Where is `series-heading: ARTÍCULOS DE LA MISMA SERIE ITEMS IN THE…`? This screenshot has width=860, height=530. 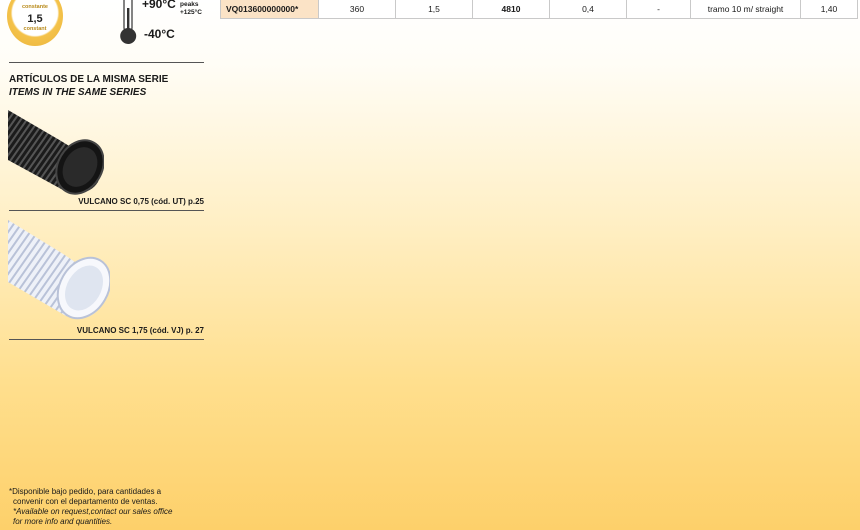
series-heading: ARTÍCULOS DE LA MISMA SERIE ITEMS IN THE… is located at coordinates (88, 86).